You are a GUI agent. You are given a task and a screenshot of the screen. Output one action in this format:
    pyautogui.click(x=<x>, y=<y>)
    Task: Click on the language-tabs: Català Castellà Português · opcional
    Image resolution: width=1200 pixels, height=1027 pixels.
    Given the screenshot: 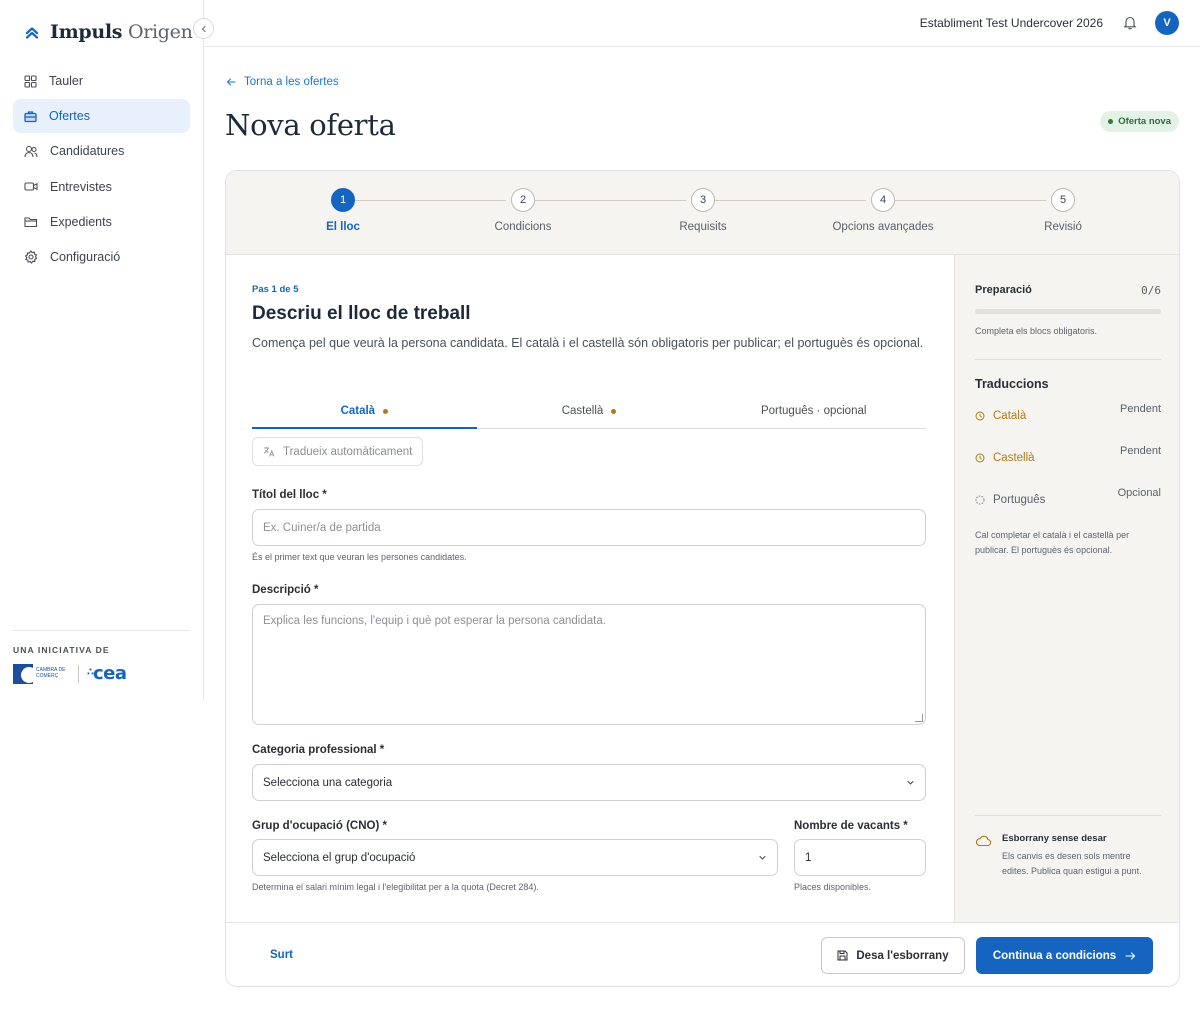 What is the action you would take?
    pyautogui.click(x=589, y=411)
    